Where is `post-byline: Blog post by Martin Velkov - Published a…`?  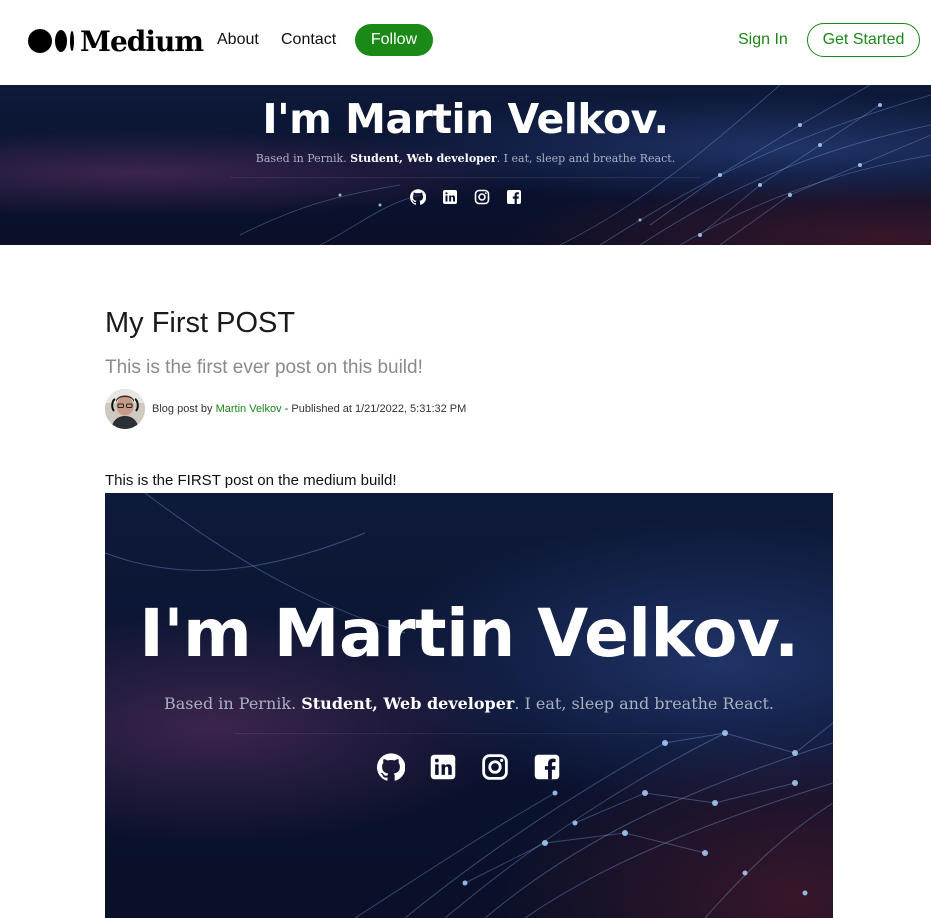 post-byline: Blog post by Martin Velkov - Published a… is located at coordinates (309, 409).